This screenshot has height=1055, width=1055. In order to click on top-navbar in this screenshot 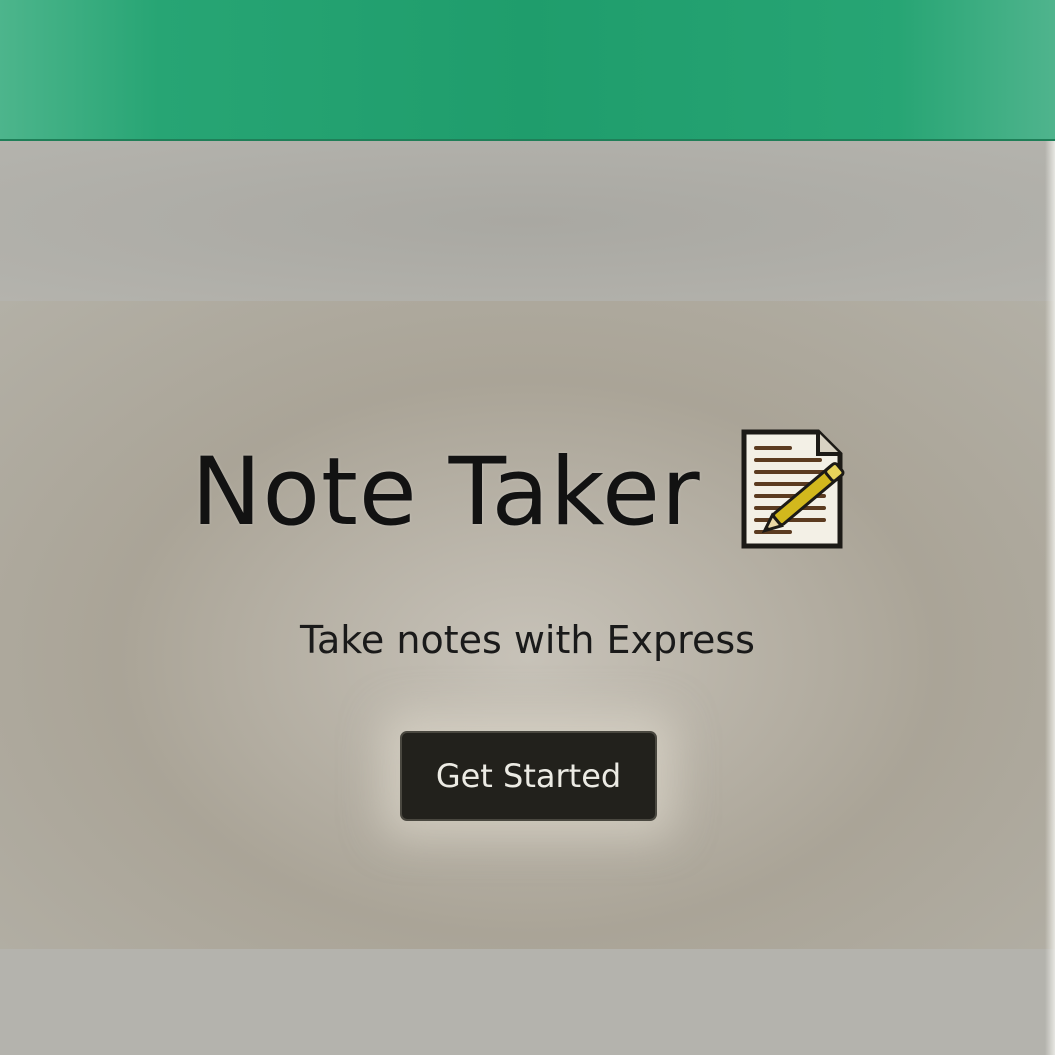, I will do `click(527, 70)`.